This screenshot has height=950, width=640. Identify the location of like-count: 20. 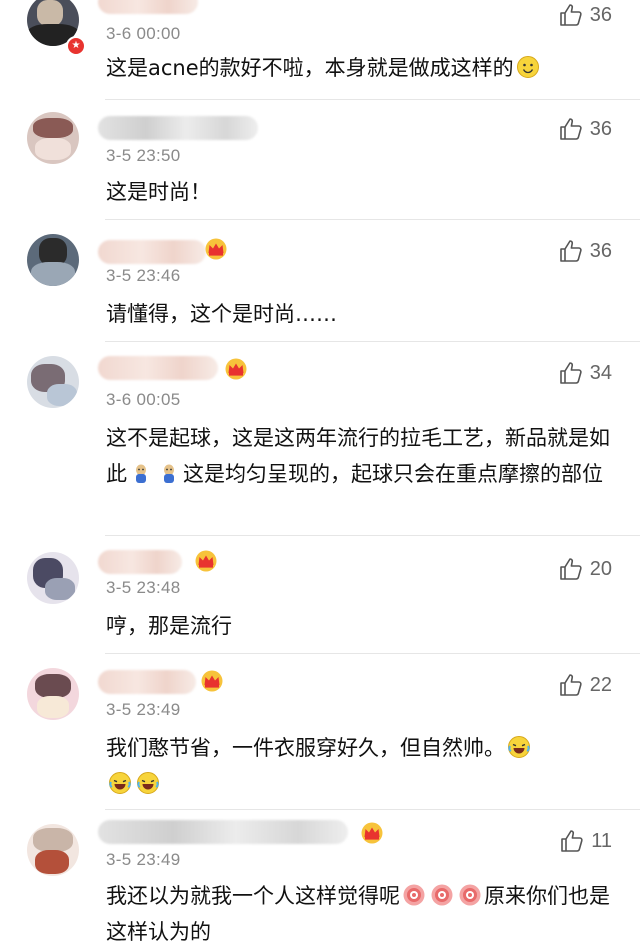
(600, 568).